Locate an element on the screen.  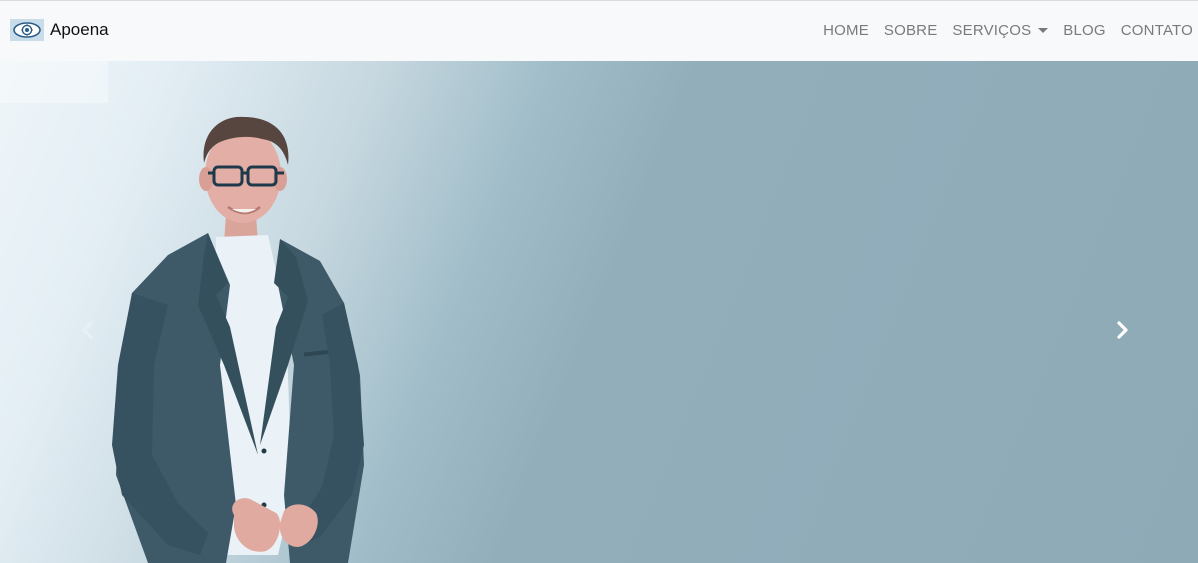
brand-link: Apoena is located at coordinates (59, 30).